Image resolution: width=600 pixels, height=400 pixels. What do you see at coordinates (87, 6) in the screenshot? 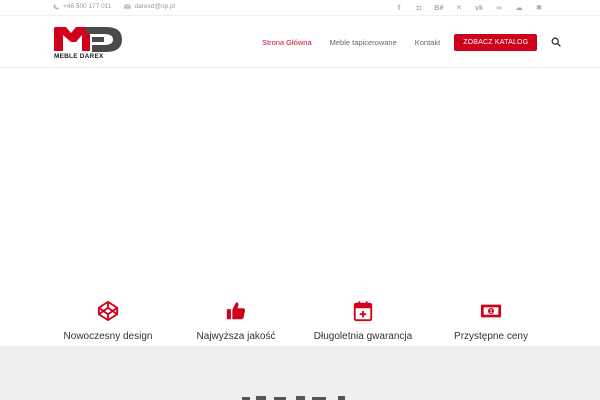
I see `phone-number: +48 500 177 011` at bounding box center [87, 6].